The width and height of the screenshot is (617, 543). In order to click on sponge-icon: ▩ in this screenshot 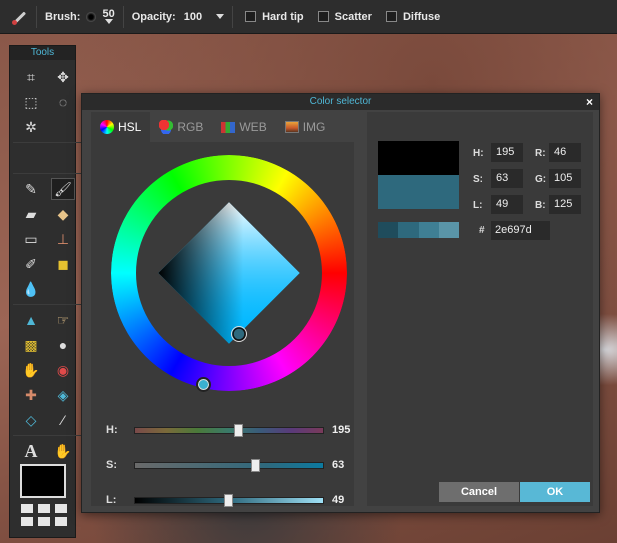, I will do `click(31, 345)`.